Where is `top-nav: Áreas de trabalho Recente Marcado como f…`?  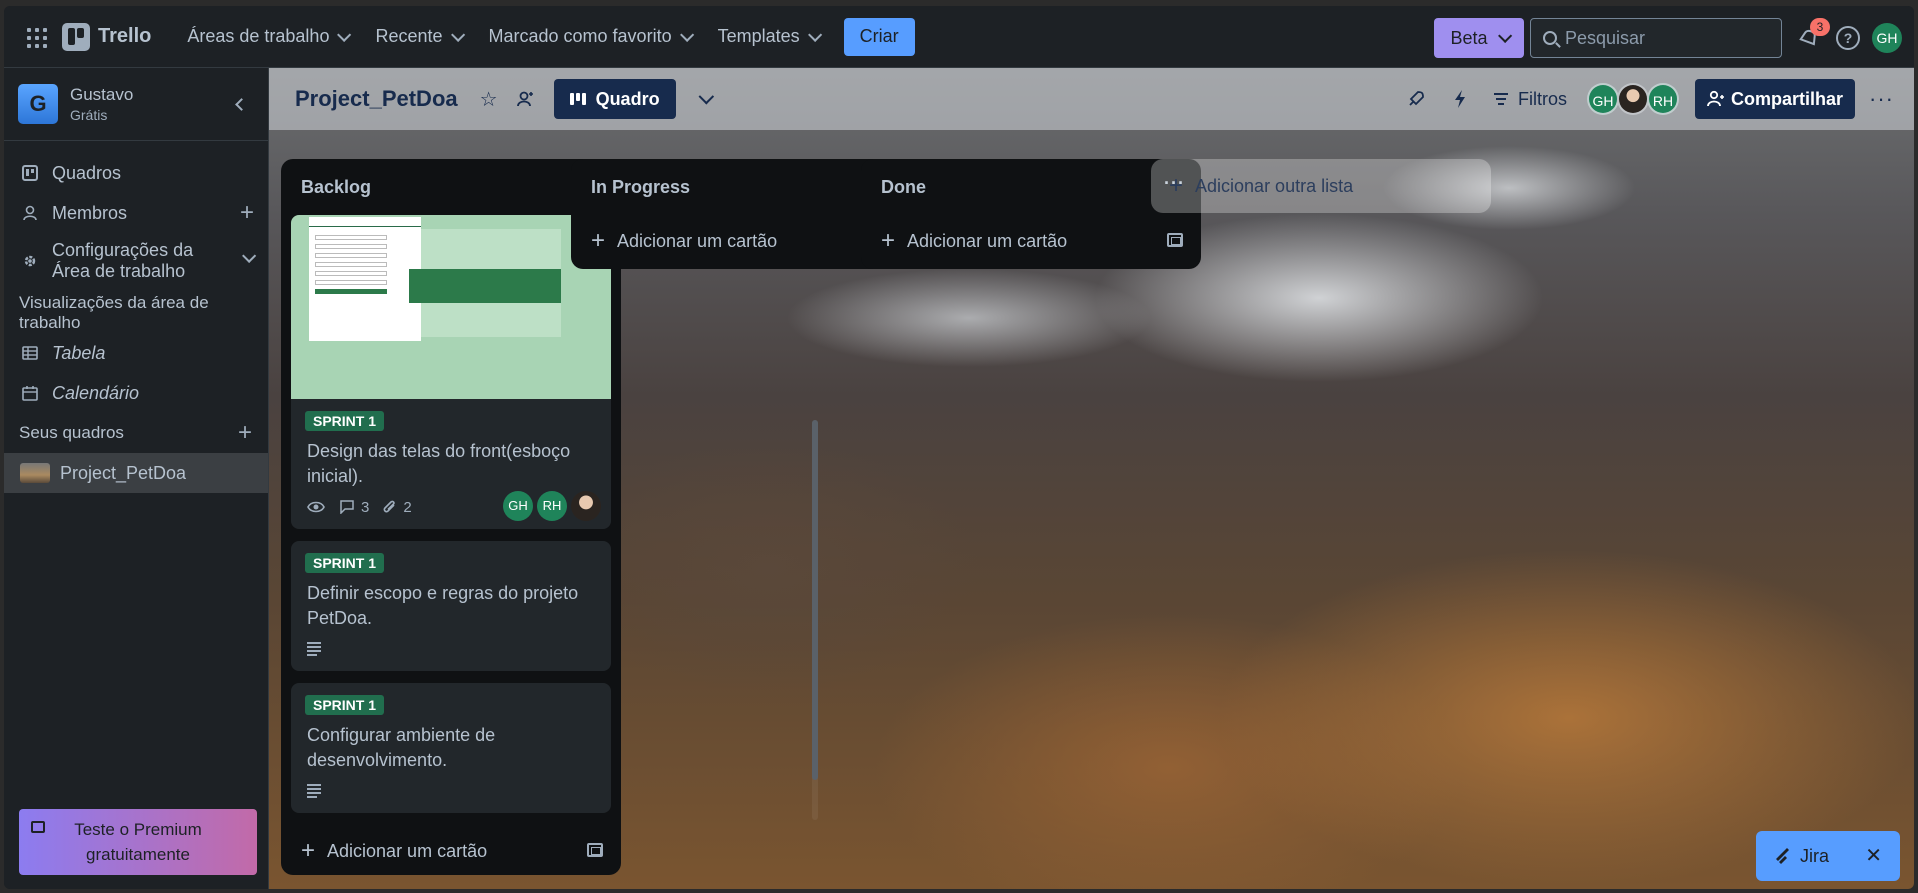 top-nav: Áreas de trabalho Recente Marcado como f… is located at coordinates (502, 37).